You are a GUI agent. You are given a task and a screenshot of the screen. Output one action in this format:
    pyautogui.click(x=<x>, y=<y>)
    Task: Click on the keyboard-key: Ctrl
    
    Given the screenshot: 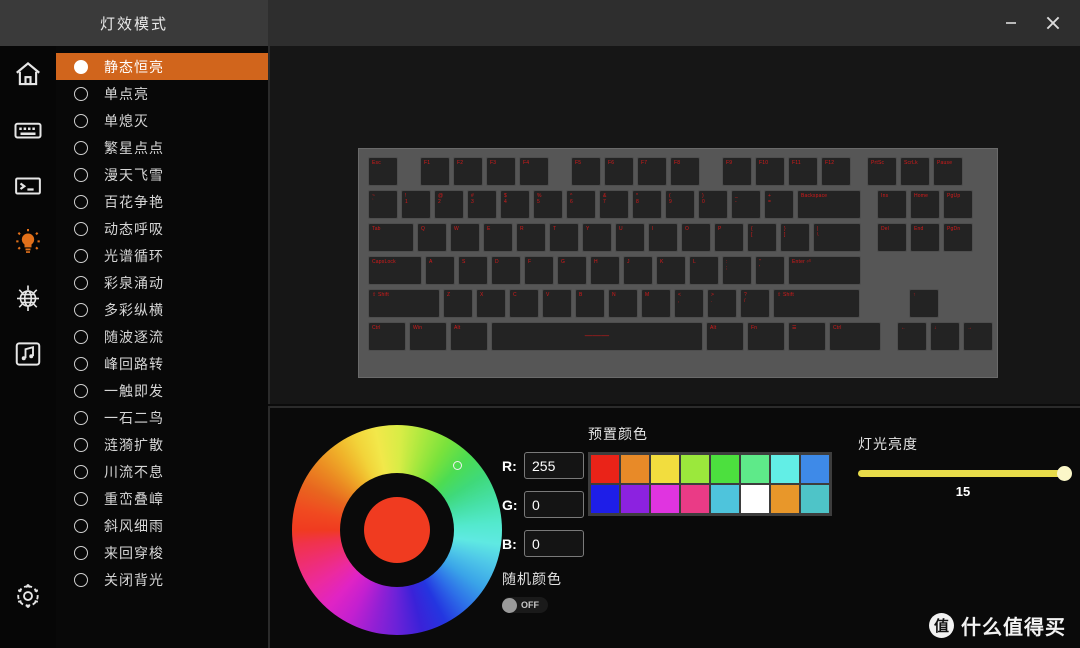 What is the action you would take?
    pyautogui.click(x=855, y=336)
    